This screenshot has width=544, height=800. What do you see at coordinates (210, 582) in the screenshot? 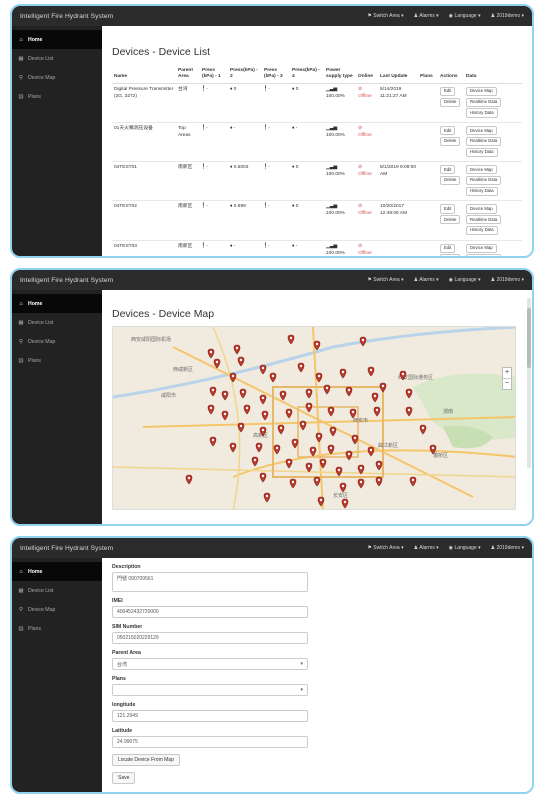
I see `description-field: 門號 090709561` at bounding box center [210, 582].